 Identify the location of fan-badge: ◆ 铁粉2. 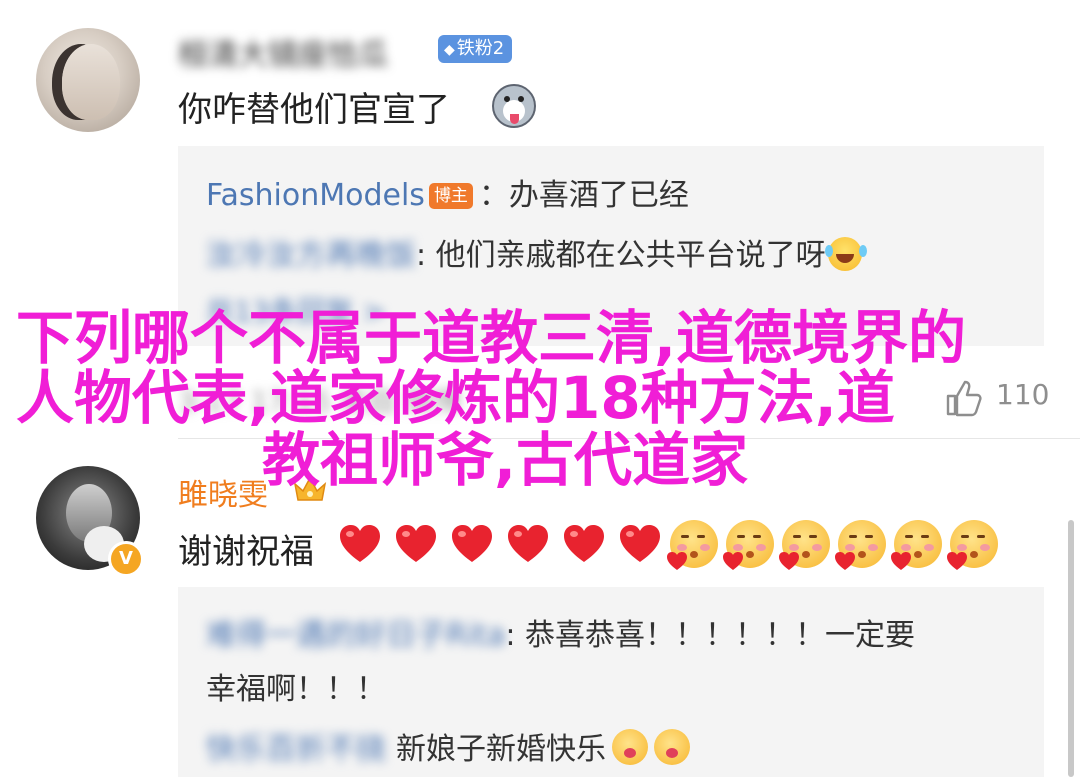
(475, 49).